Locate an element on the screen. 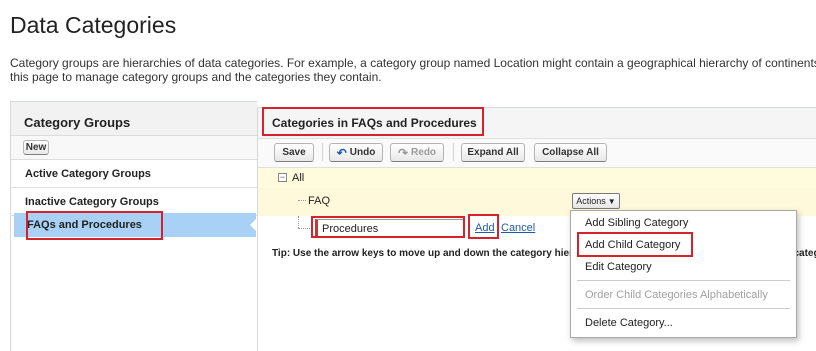 This screenshot has width=816, height=351. save-button: Save is located at coordinates (294, 152).